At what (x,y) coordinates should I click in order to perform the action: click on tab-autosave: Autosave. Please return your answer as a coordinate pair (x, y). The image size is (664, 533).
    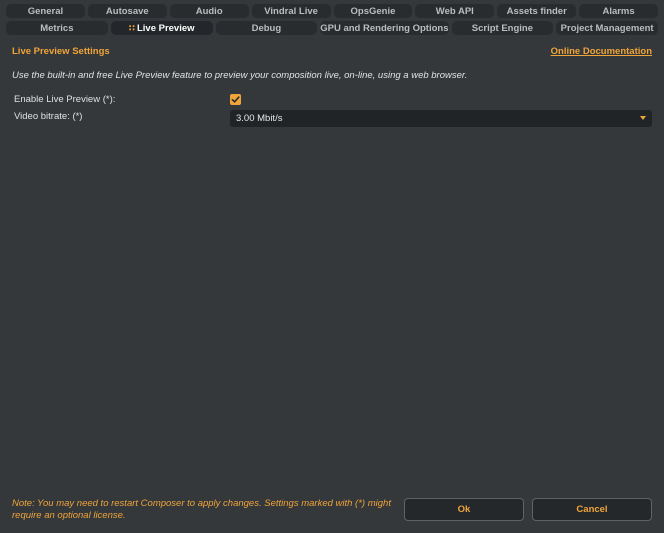
    Looking at the image, I should click on (127, 11).